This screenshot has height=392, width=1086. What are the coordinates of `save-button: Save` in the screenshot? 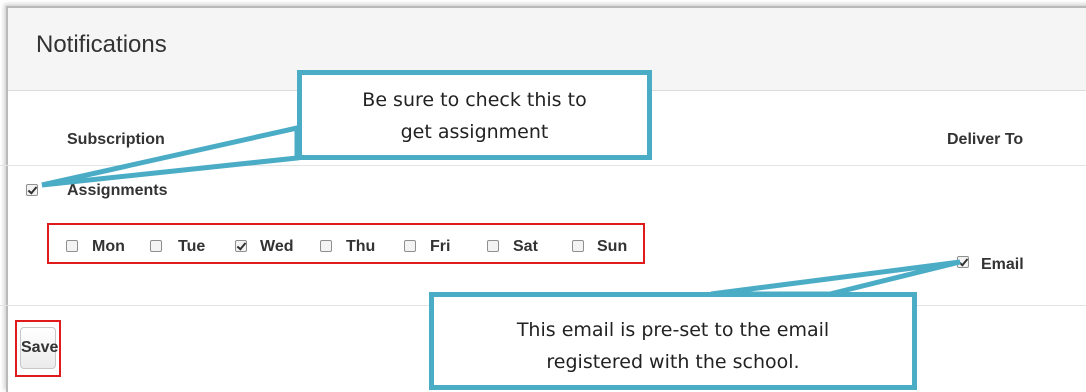 It's located at (39, 348).